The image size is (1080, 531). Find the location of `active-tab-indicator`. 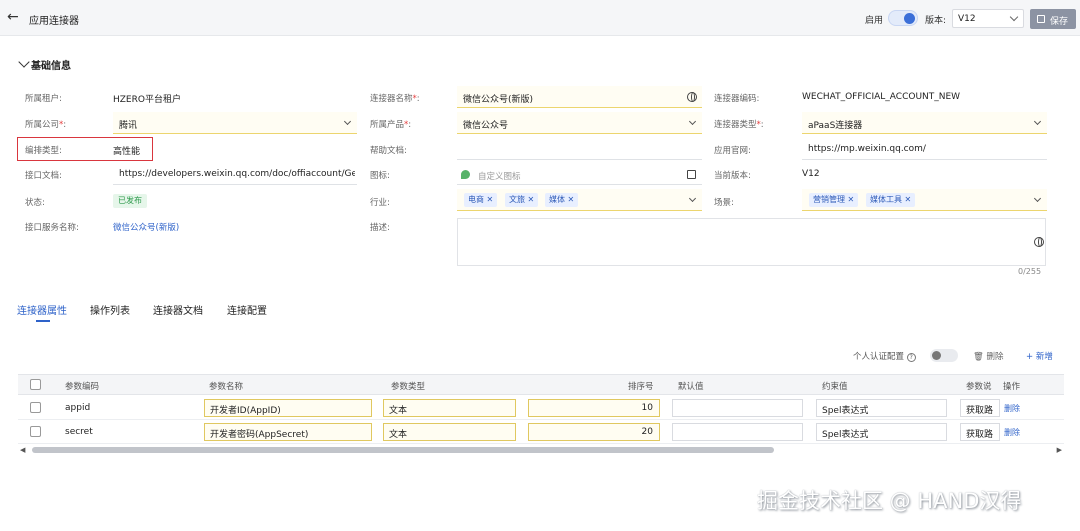

active-tab-indicator is located at coordinates (43, 321).